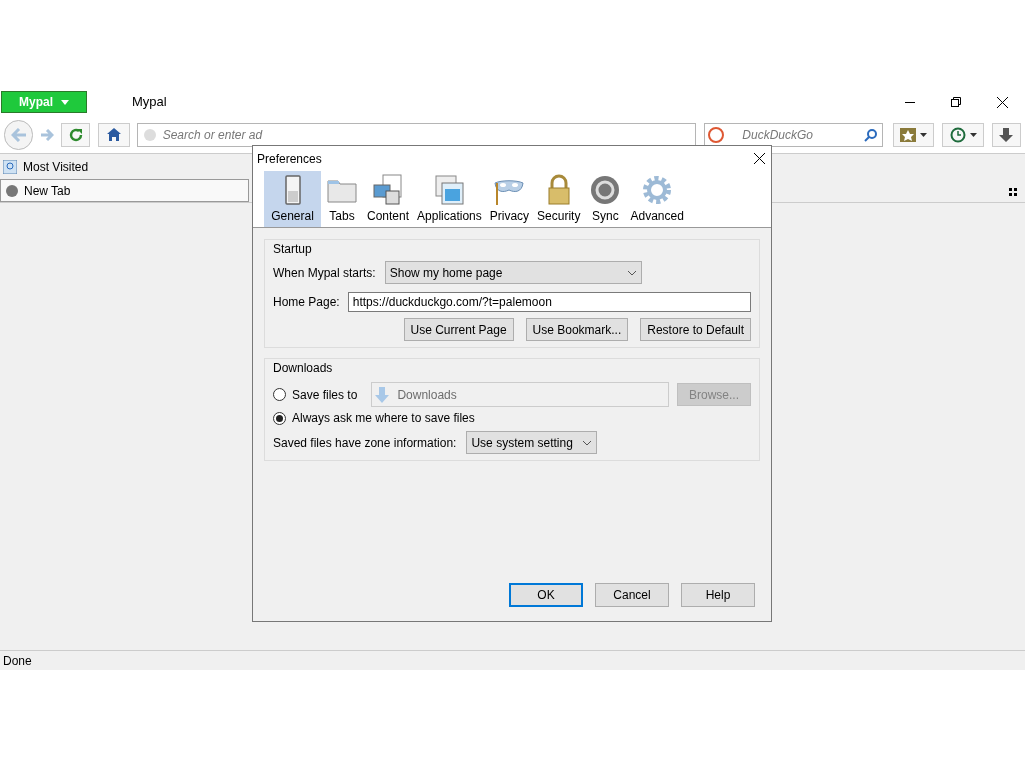 The height and width of the screenshot is (769, 1025). Describe the element at coordinates (18, 134) in the screenshot. I see `back-arrow-icon` at that location.